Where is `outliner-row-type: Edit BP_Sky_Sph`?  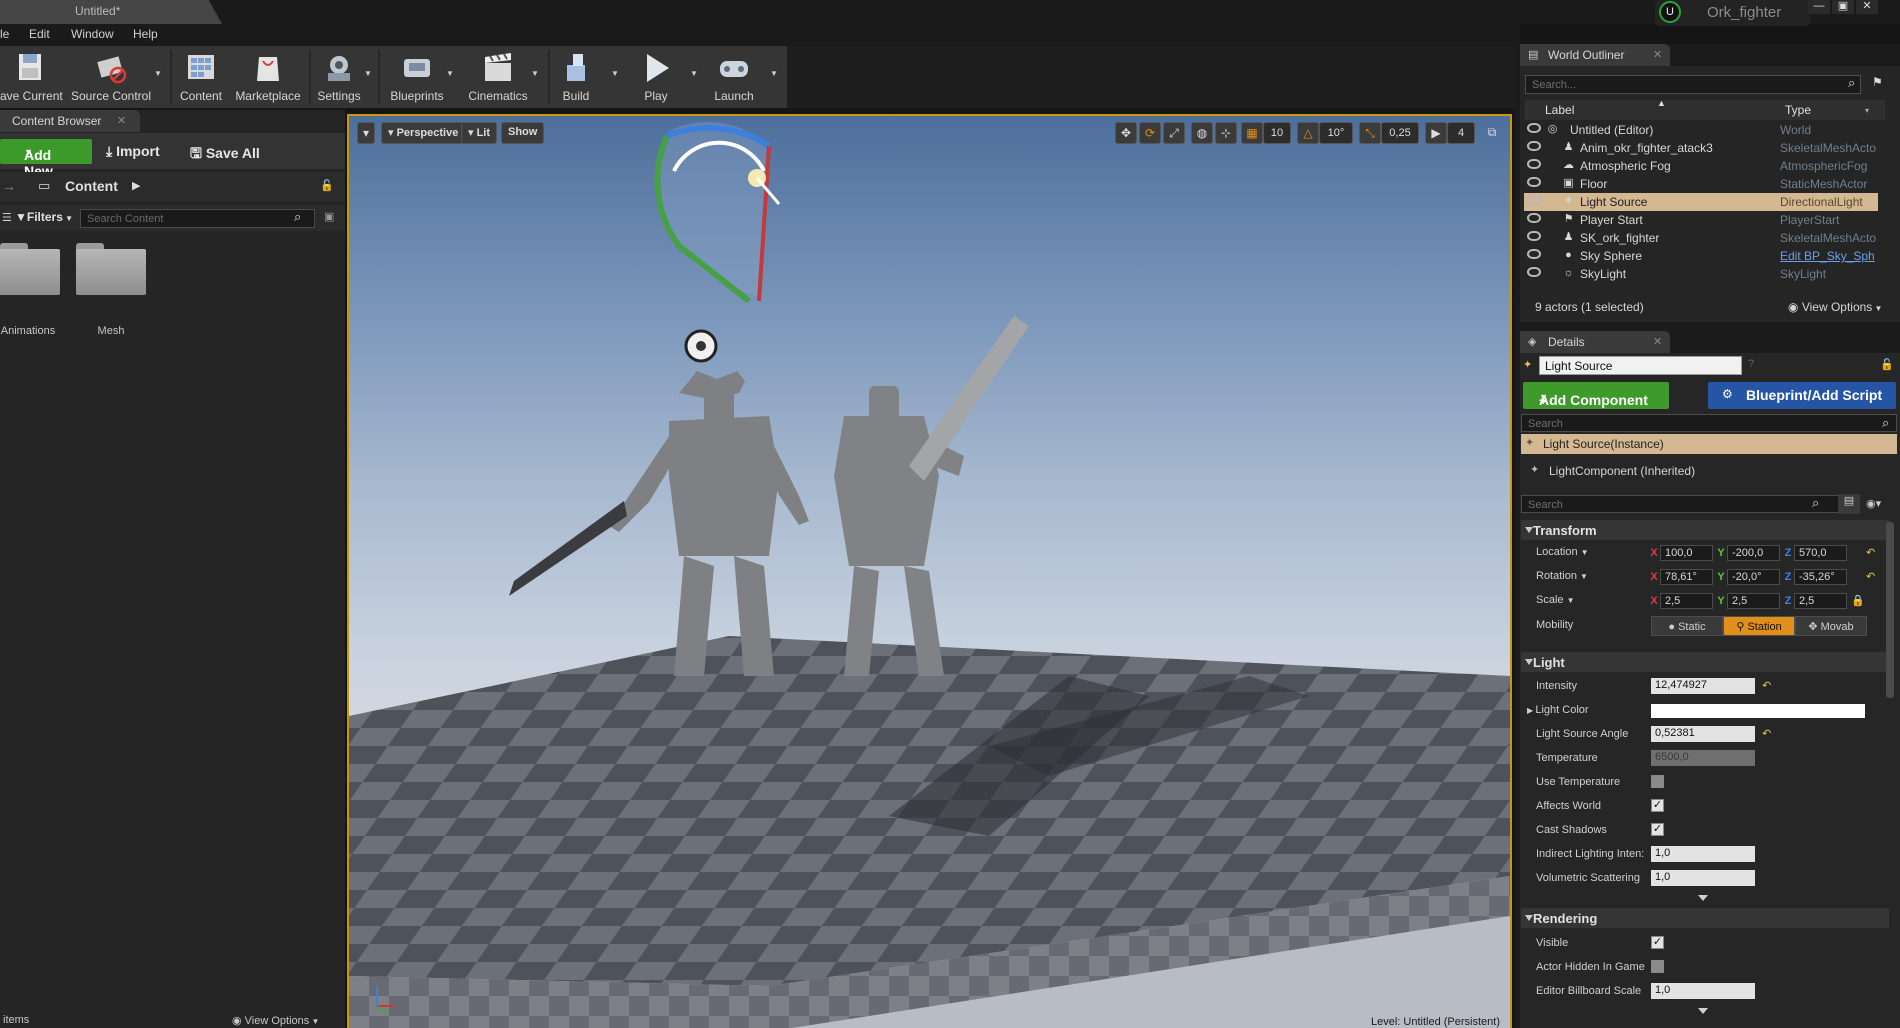
outliner-row-type: Edit BP_Sky_Sph is located at coordinates (1828, 256).